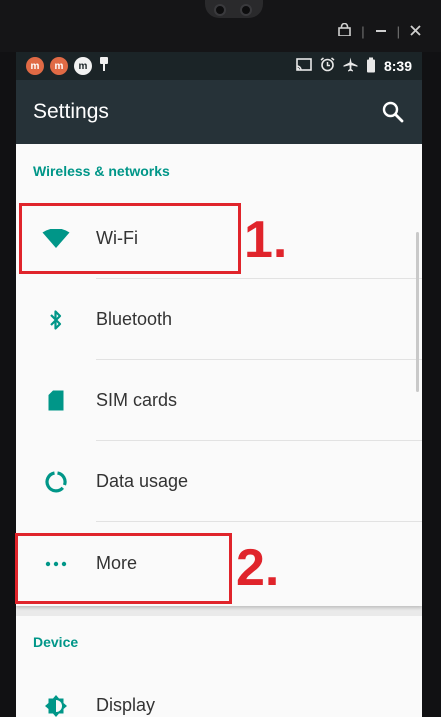  Describe the element at coordinates (56, 642) in the screenshot. I see `section-header-device: Device` at that location.